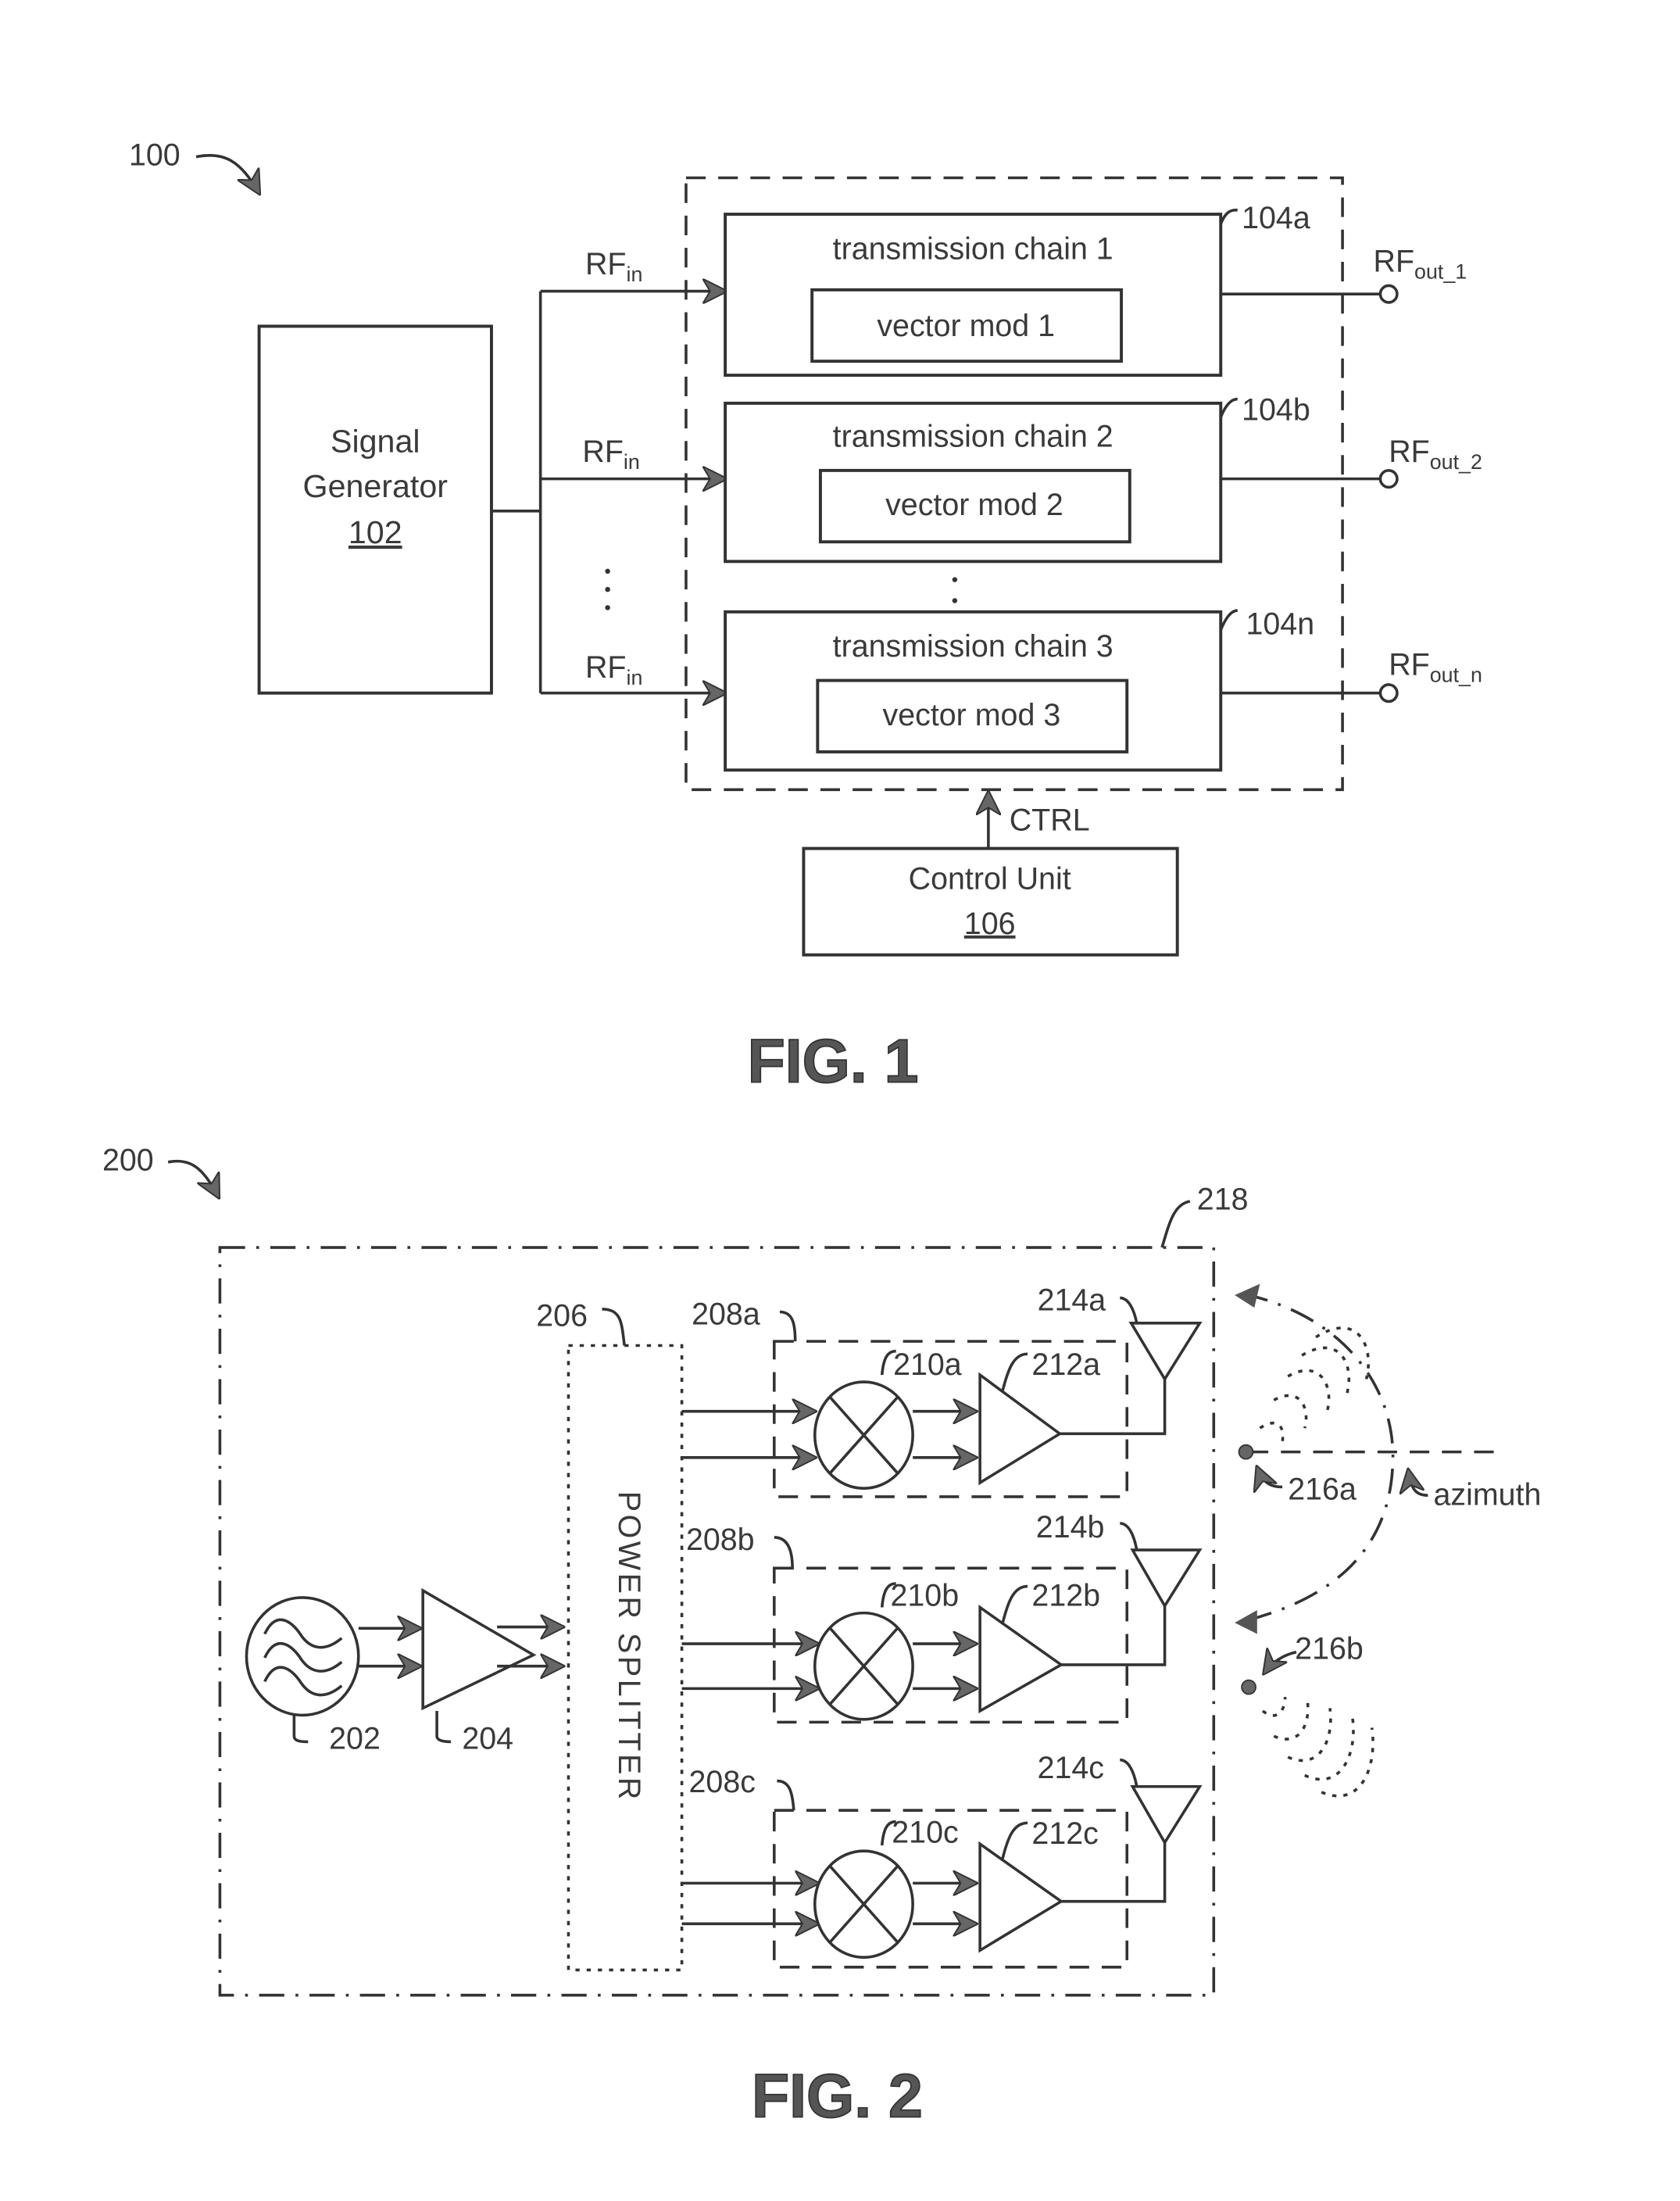  I want to click on fig2-ref-label: 200, so click(128, 1160).